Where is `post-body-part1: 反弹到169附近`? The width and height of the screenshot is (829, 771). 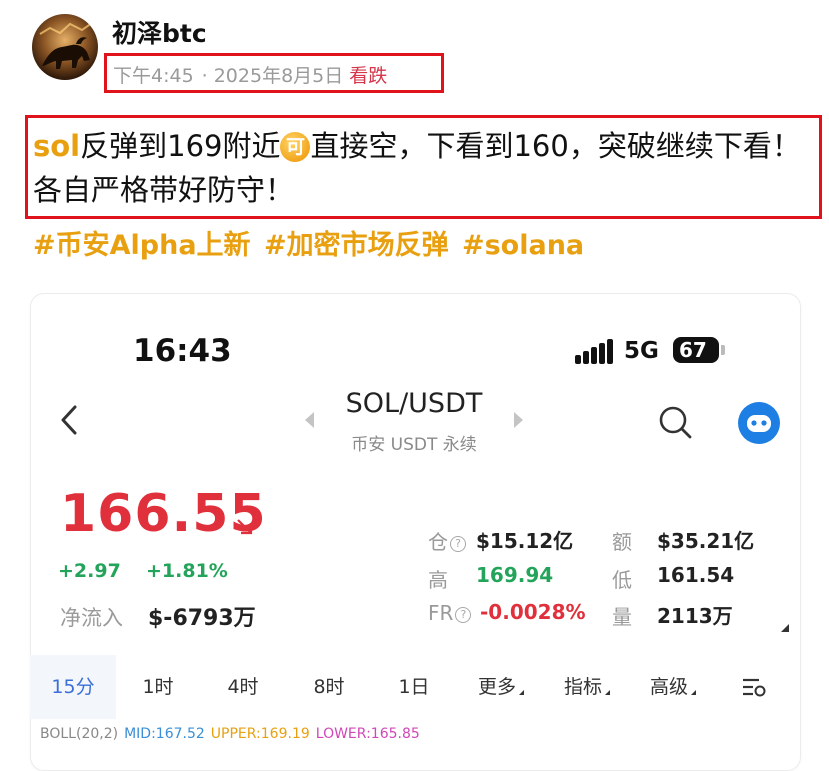
post-body-part1: 反弹到169附近 is located at coordinates (180, 146).